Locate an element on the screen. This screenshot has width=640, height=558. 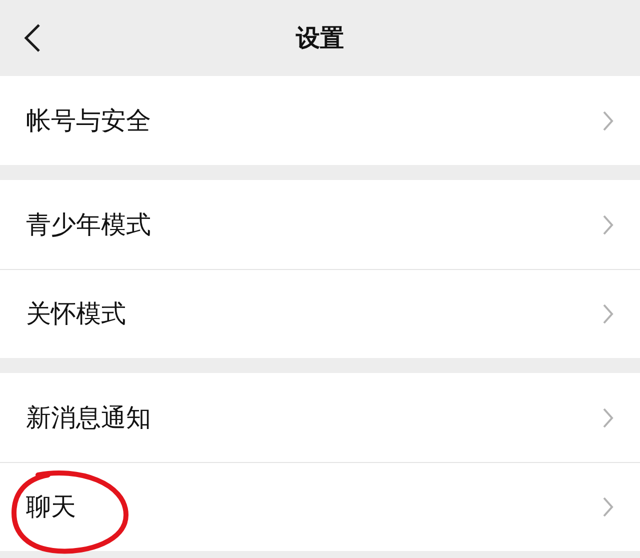
page-title: 设置 is located at coordinates (320, 38).